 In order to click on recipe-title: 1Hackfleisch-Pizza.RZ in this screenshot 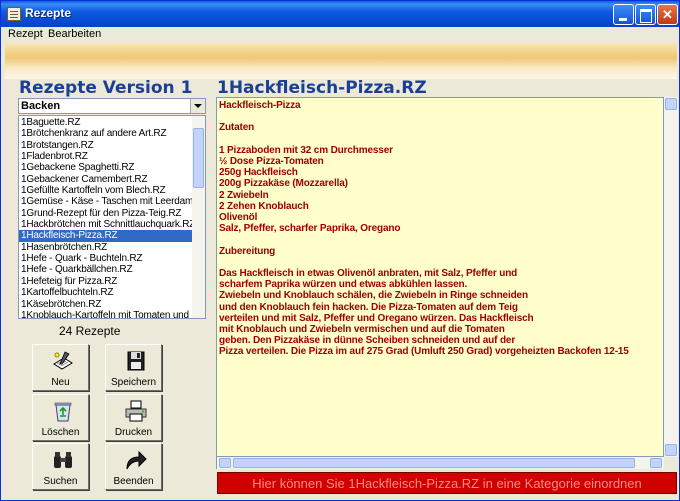, I will do `click(322, 88)`.